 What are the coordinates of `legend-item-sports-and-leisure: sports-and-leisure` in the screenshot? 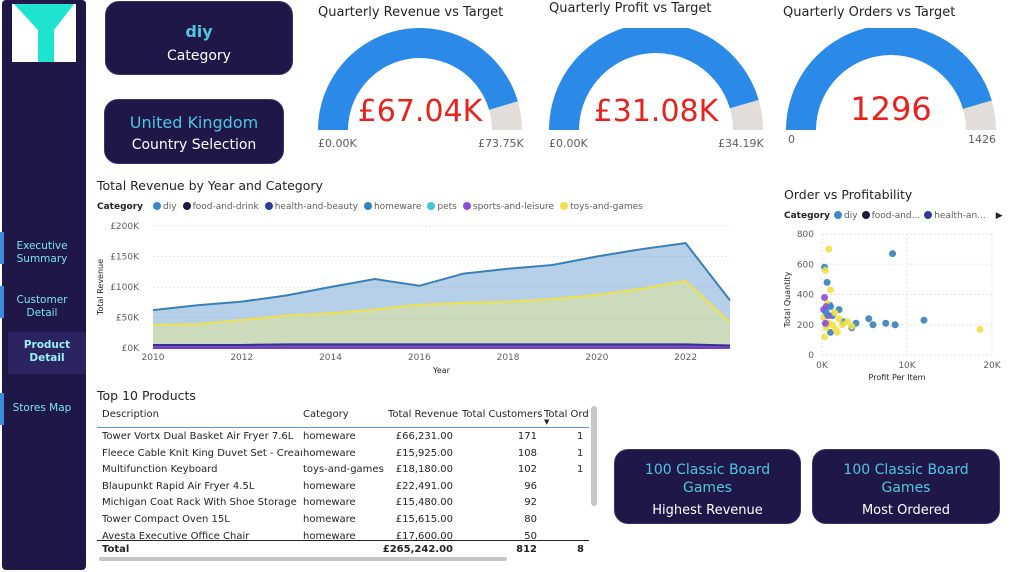 It's located at (513, 207).